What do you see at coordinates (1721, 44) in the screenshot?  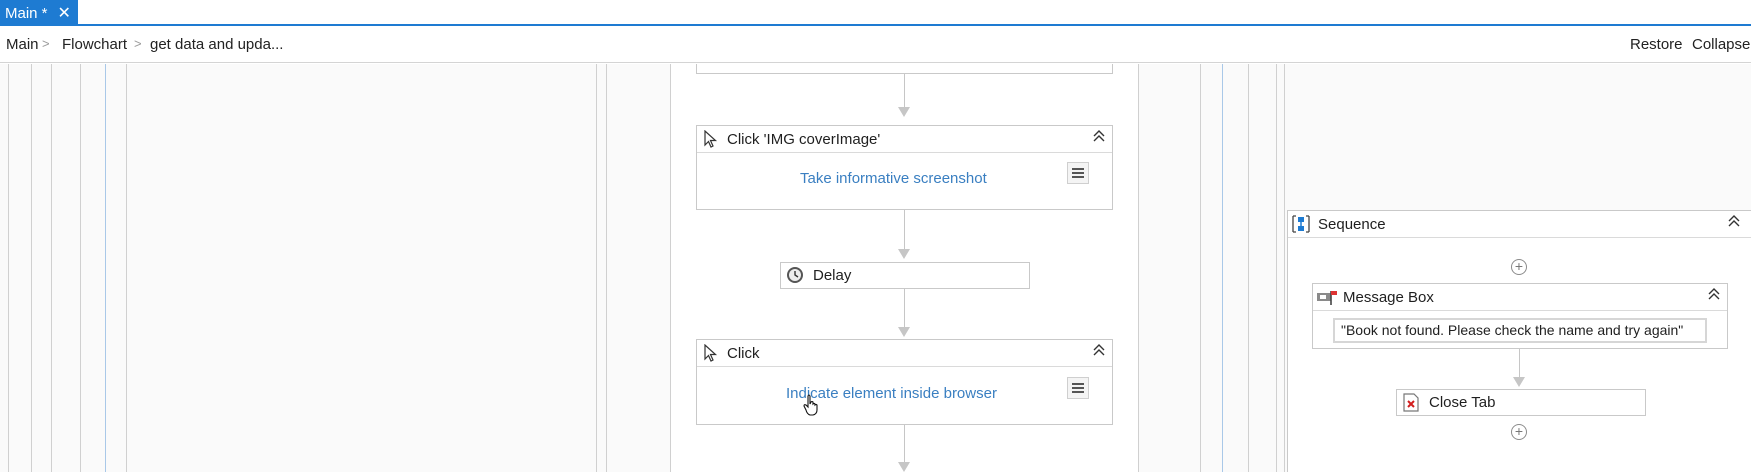 I see `collapse-all-button: Collapse` at bounding box center [1721, 44].